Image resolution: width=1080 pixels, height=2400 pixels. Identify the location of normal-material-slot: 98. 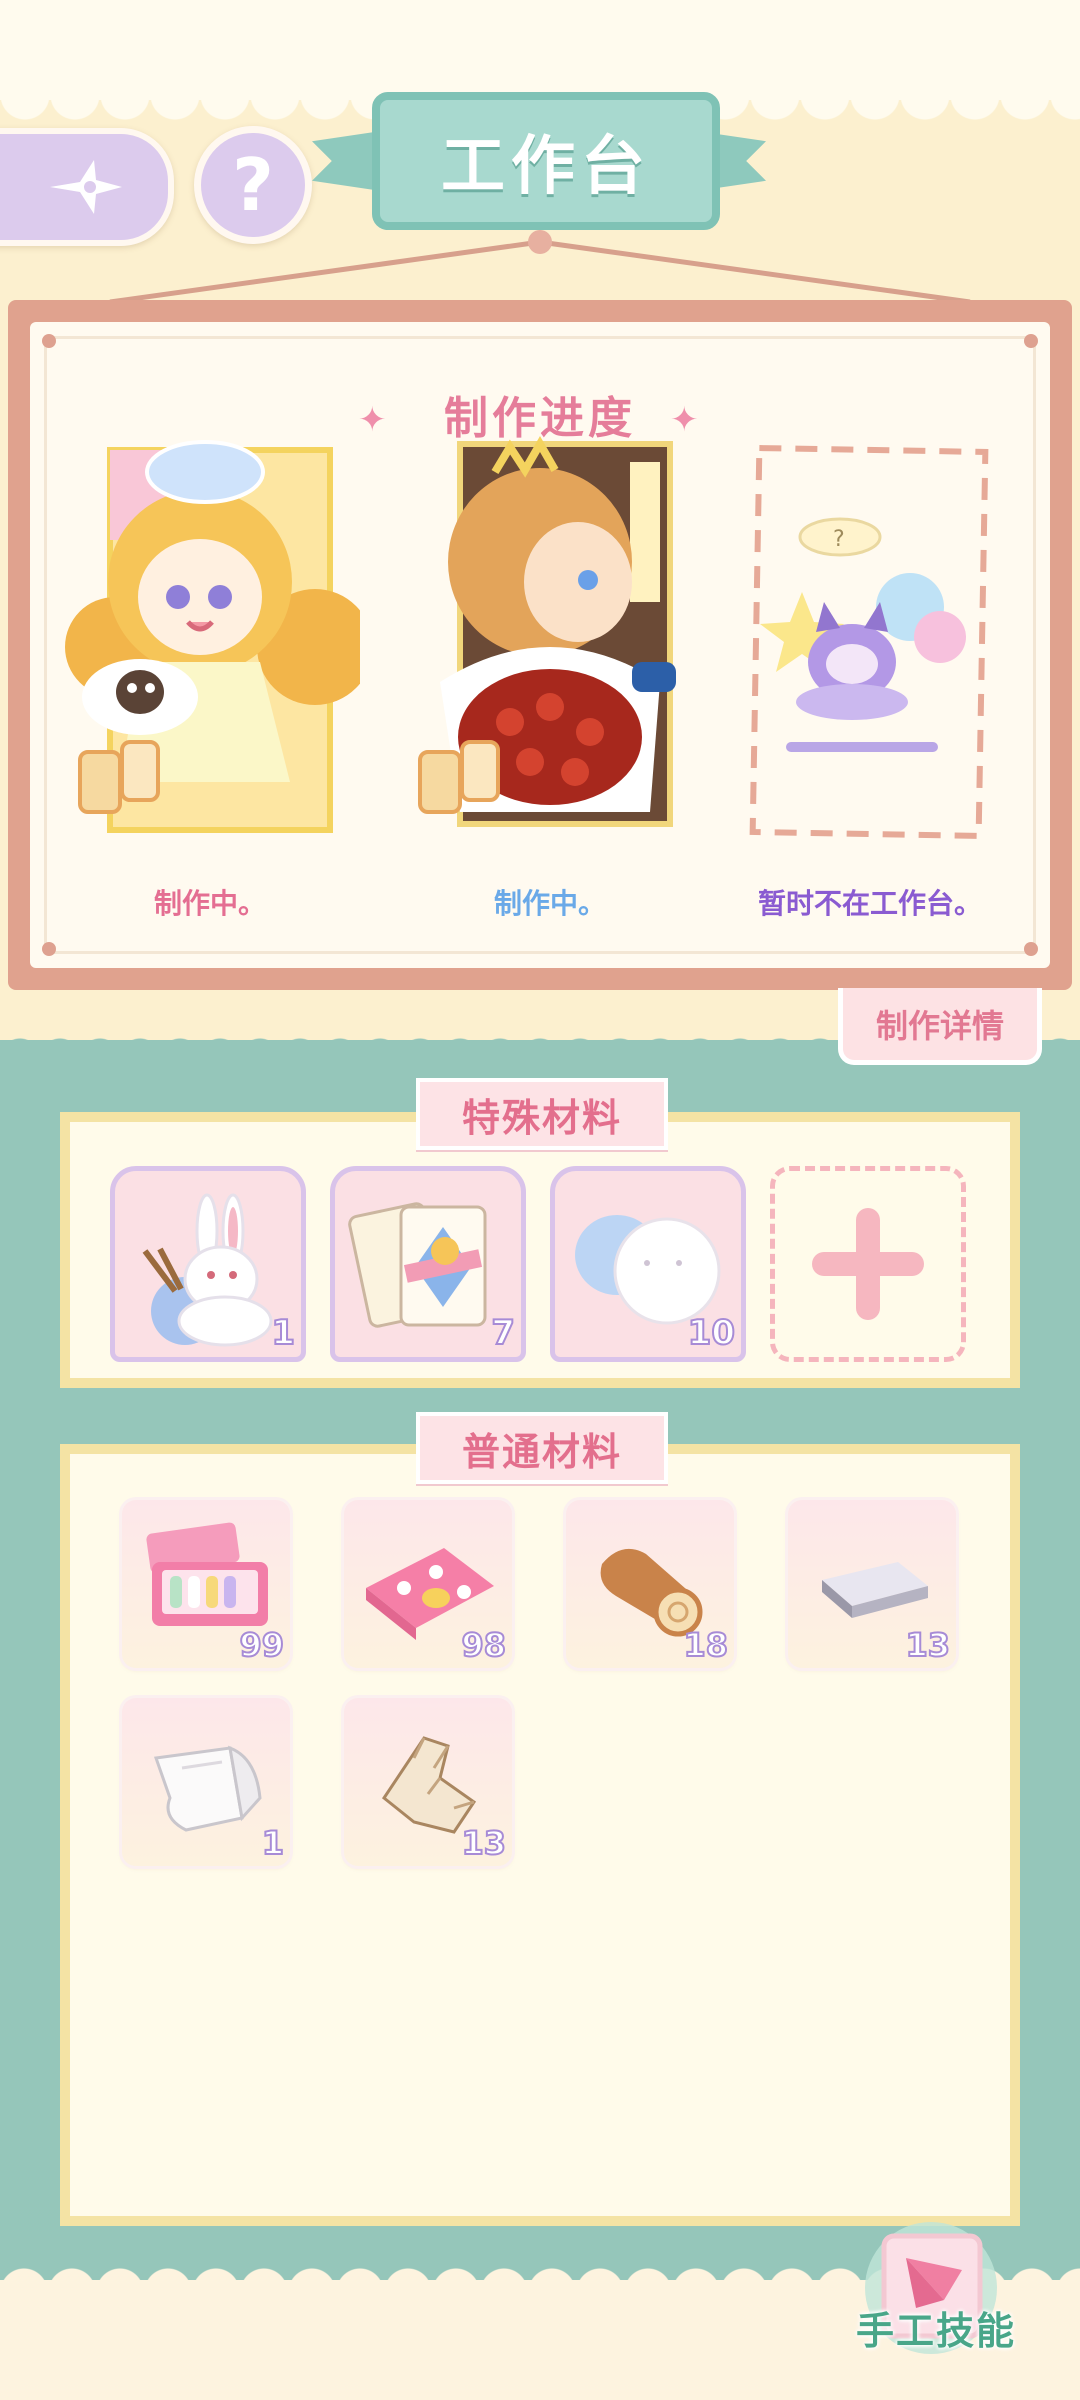
(428, 1584).